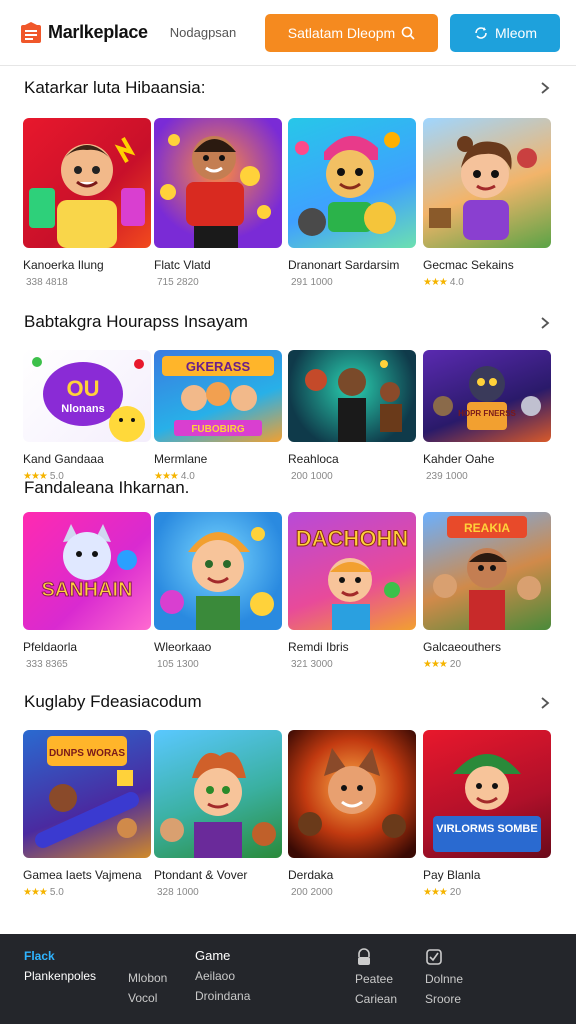 The image size is (576, 1024). Describe the element at coordinates (218, 282) in the screenshot. I see `game-meta: 715 2820` at that location.